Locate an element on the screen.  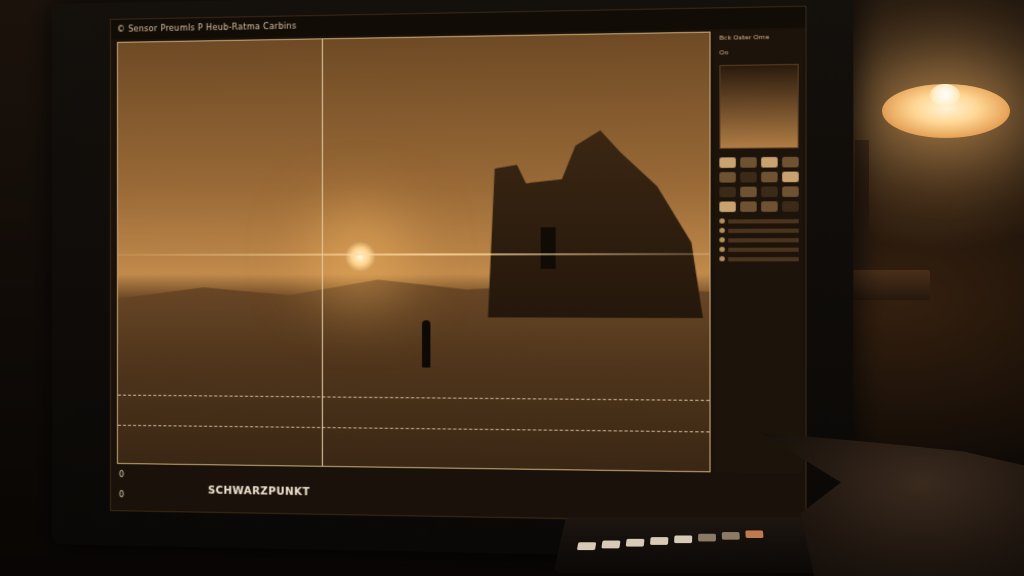
tool-panel: Bck Oster Ome Oo is located at coordinates (759, 251).